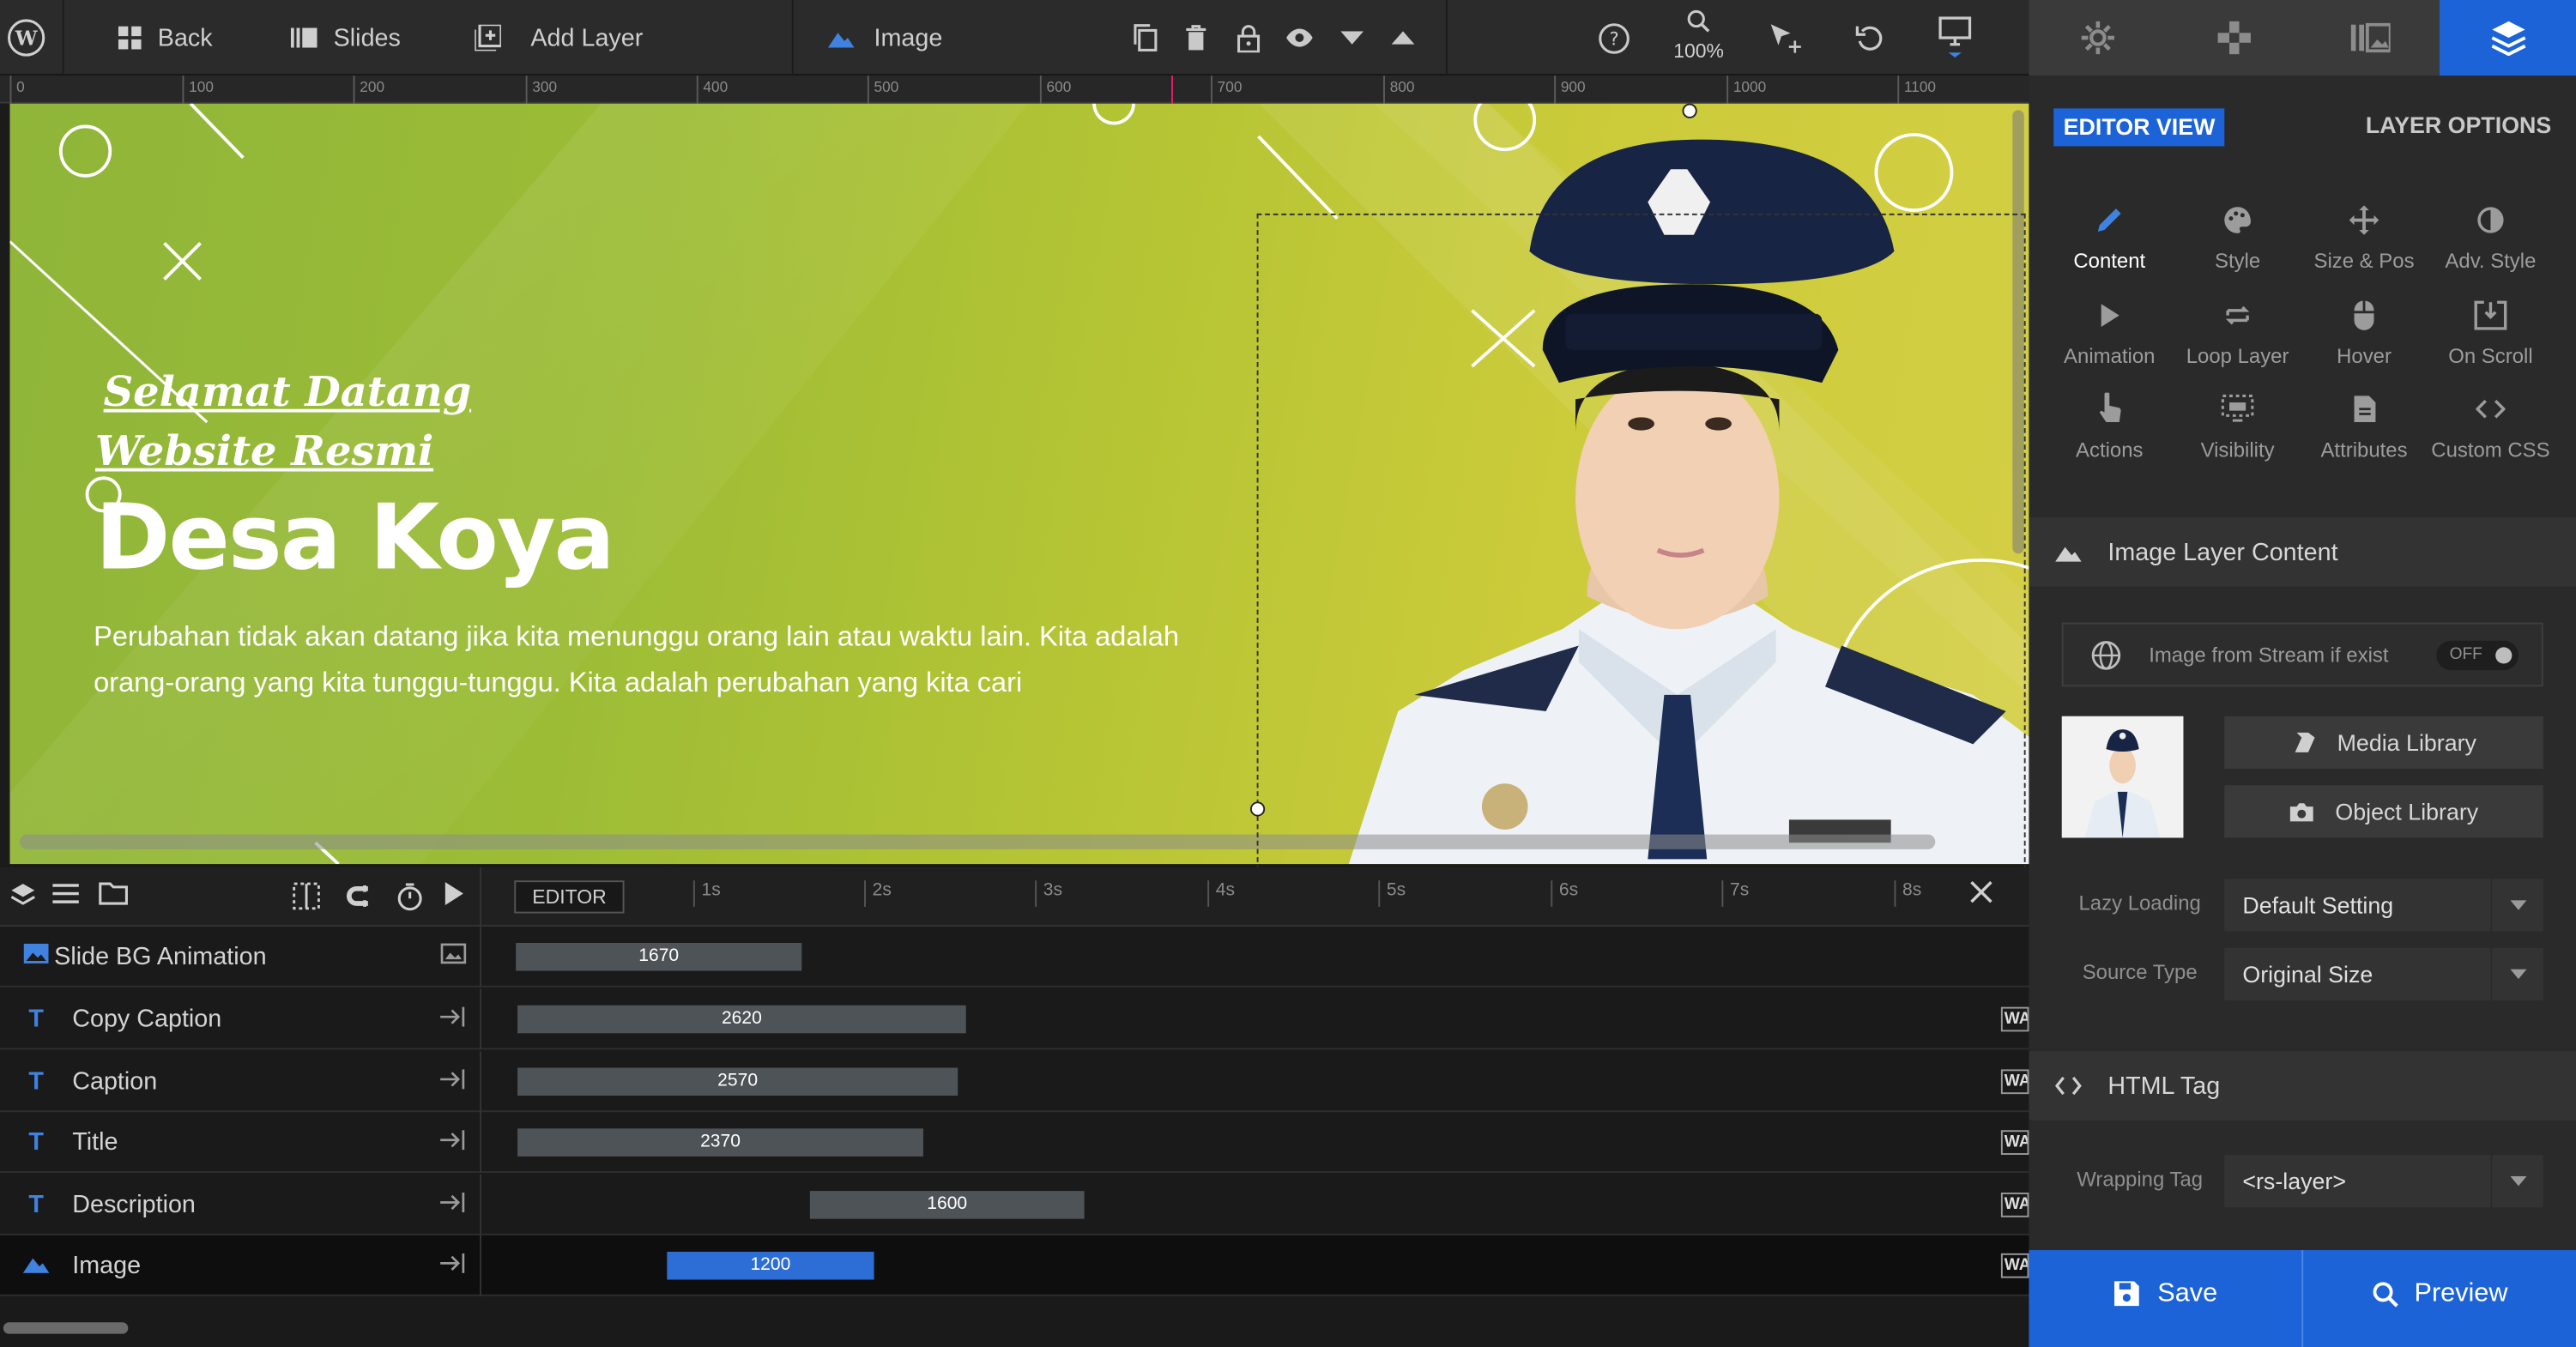 Image resolution: width=2576 pixels, height=1347 pixels. I want to click on magnet-icon, so click(359, 897).